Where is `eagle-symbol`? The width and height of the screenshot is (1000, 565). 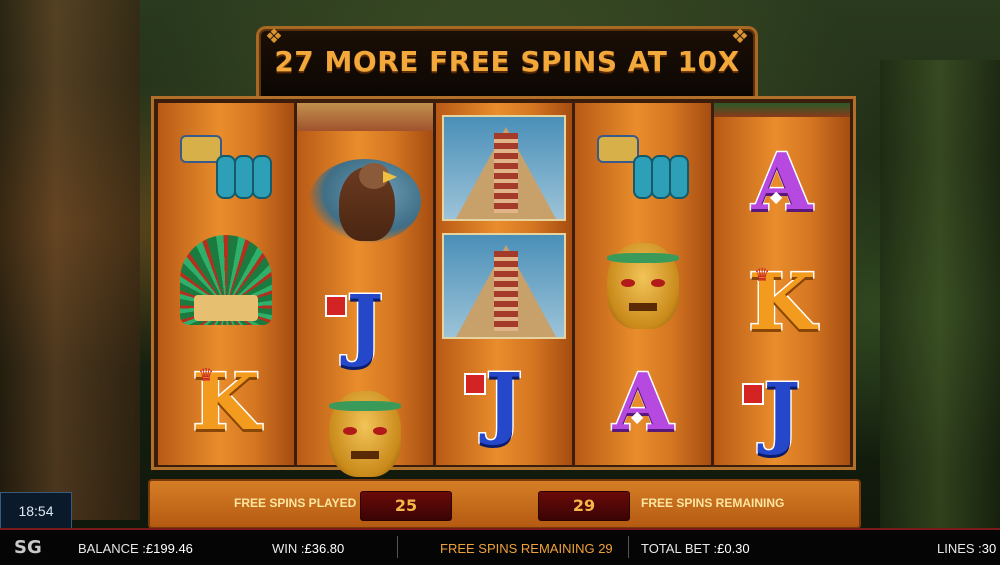
eagle-symbol is located at coordinates (365, 199).